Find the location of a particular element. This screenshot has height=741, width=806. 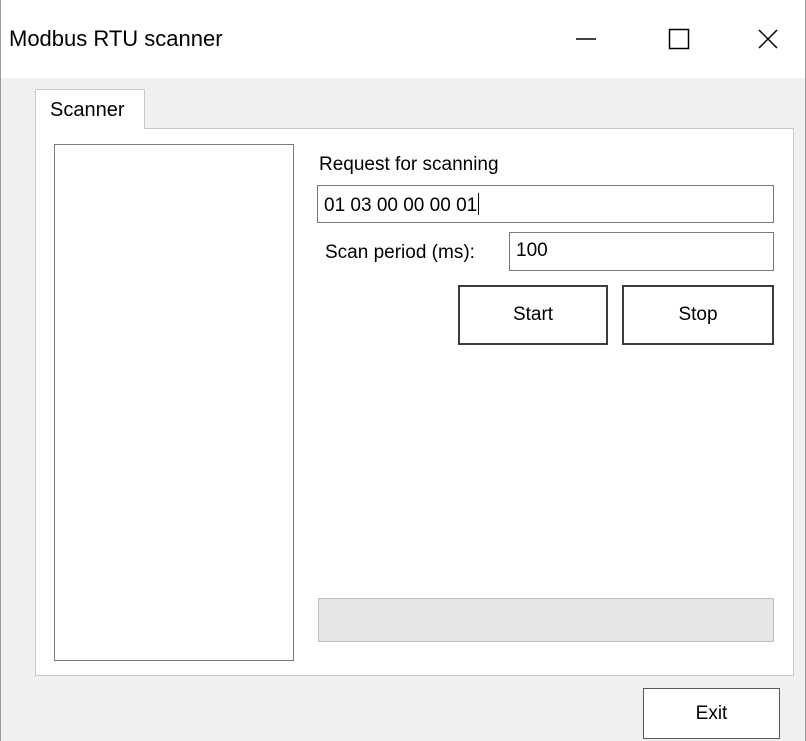

stop-button: Stop is located at coordinates (698, 315).